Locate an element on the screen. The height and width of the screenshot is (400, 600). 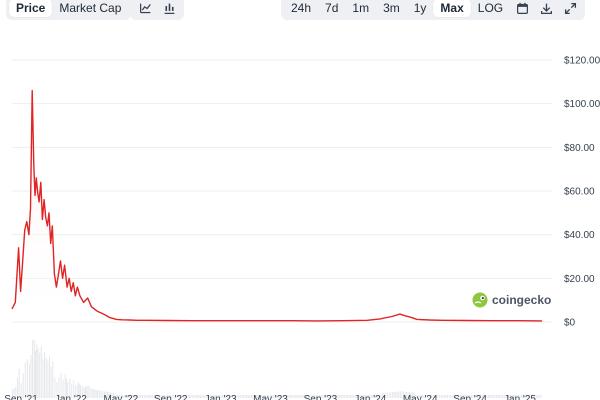
x-tick-label: Sep '22 is located at coordinates (171, 397).